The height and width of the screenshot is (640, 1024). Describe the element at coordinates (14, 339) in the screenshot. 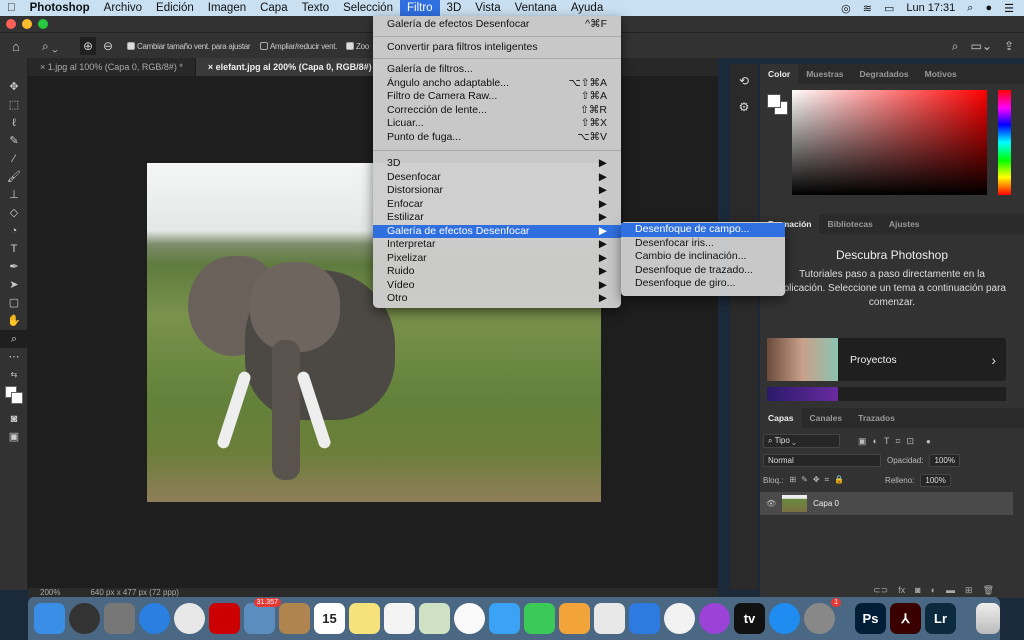

I see `zoom-tool-icon: ⌕` at that location.